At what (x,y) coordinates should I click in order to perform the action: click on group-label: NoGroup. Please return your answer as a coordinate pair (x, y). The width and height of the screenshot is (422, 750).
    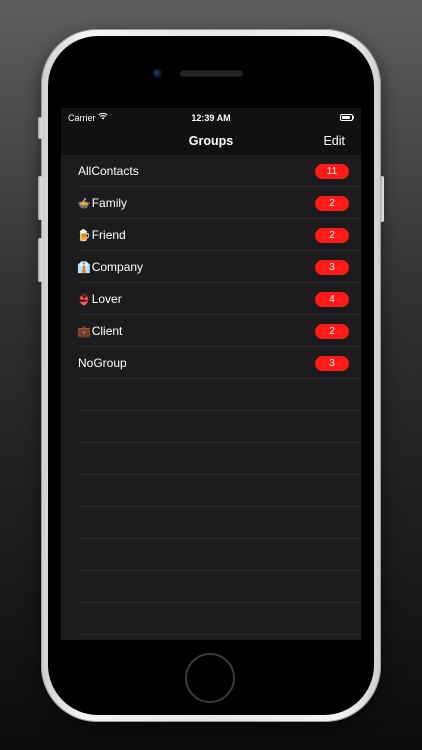
    Looking at the image, I should click on (102, 363).